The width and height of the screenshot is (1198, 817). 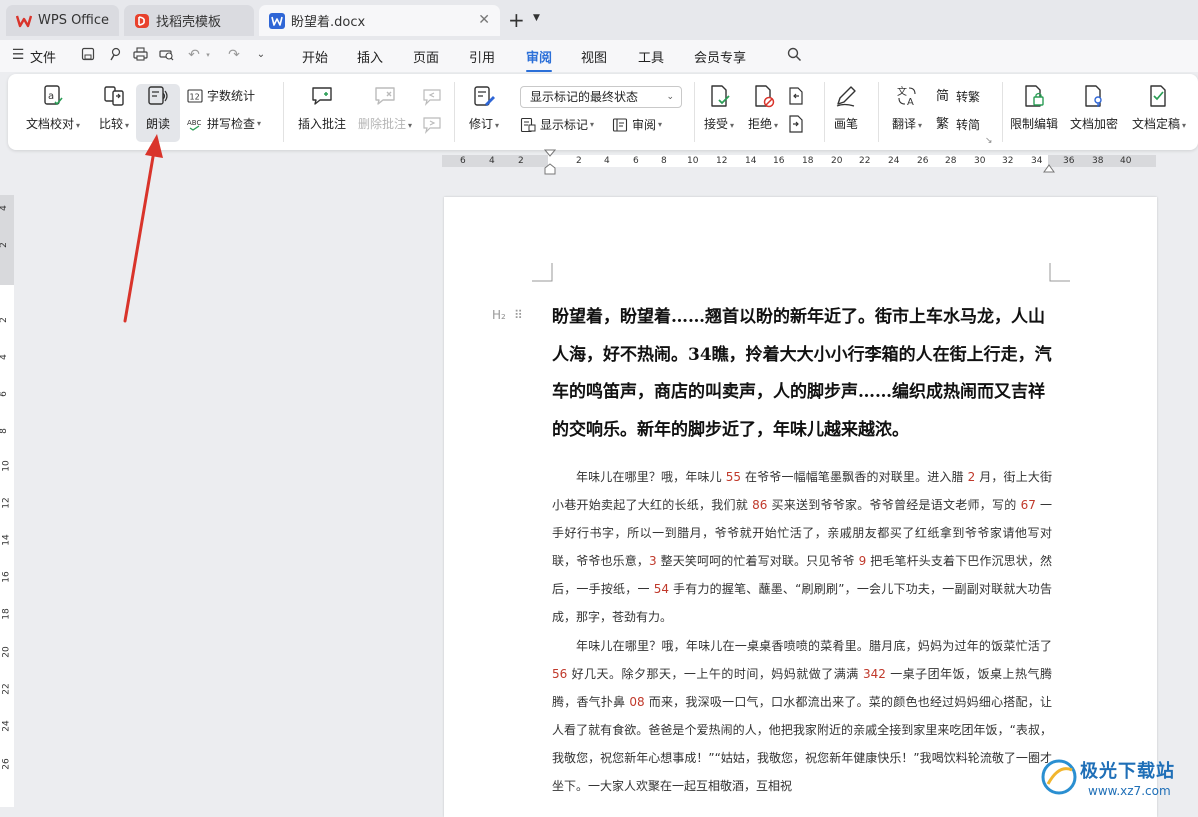 What do you see at coordinates (733, 477) in the screenshot?
I see `inline-number: 55` at bounding box center [733, 477].